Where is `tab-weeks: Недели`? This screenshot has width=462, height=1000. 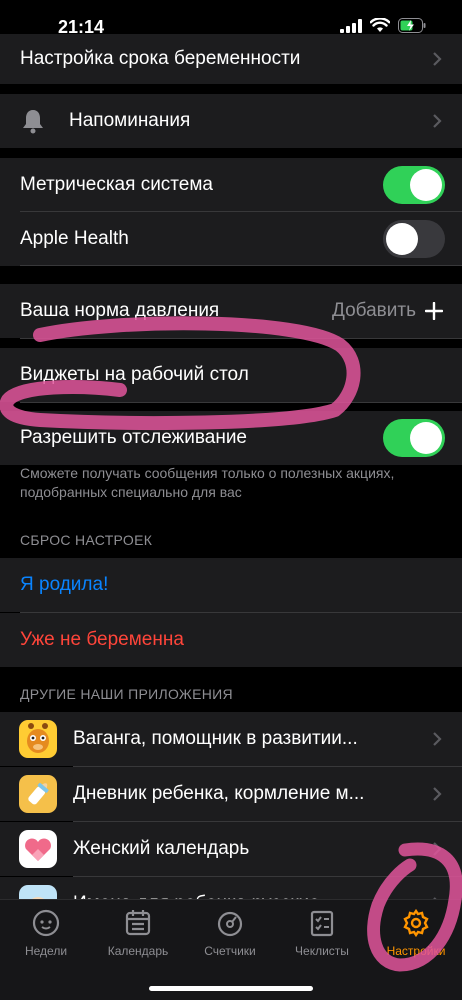 tab-weeks: Недели is located at coordinates (46, 933).